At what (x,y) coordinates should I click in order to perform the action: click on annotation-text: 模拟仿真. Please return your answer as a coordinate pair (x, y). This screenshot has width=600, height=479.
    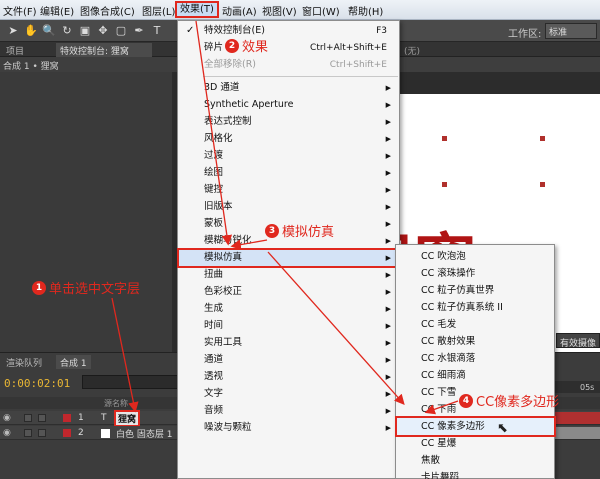
    Looking at the image, I should click on (308, 232).